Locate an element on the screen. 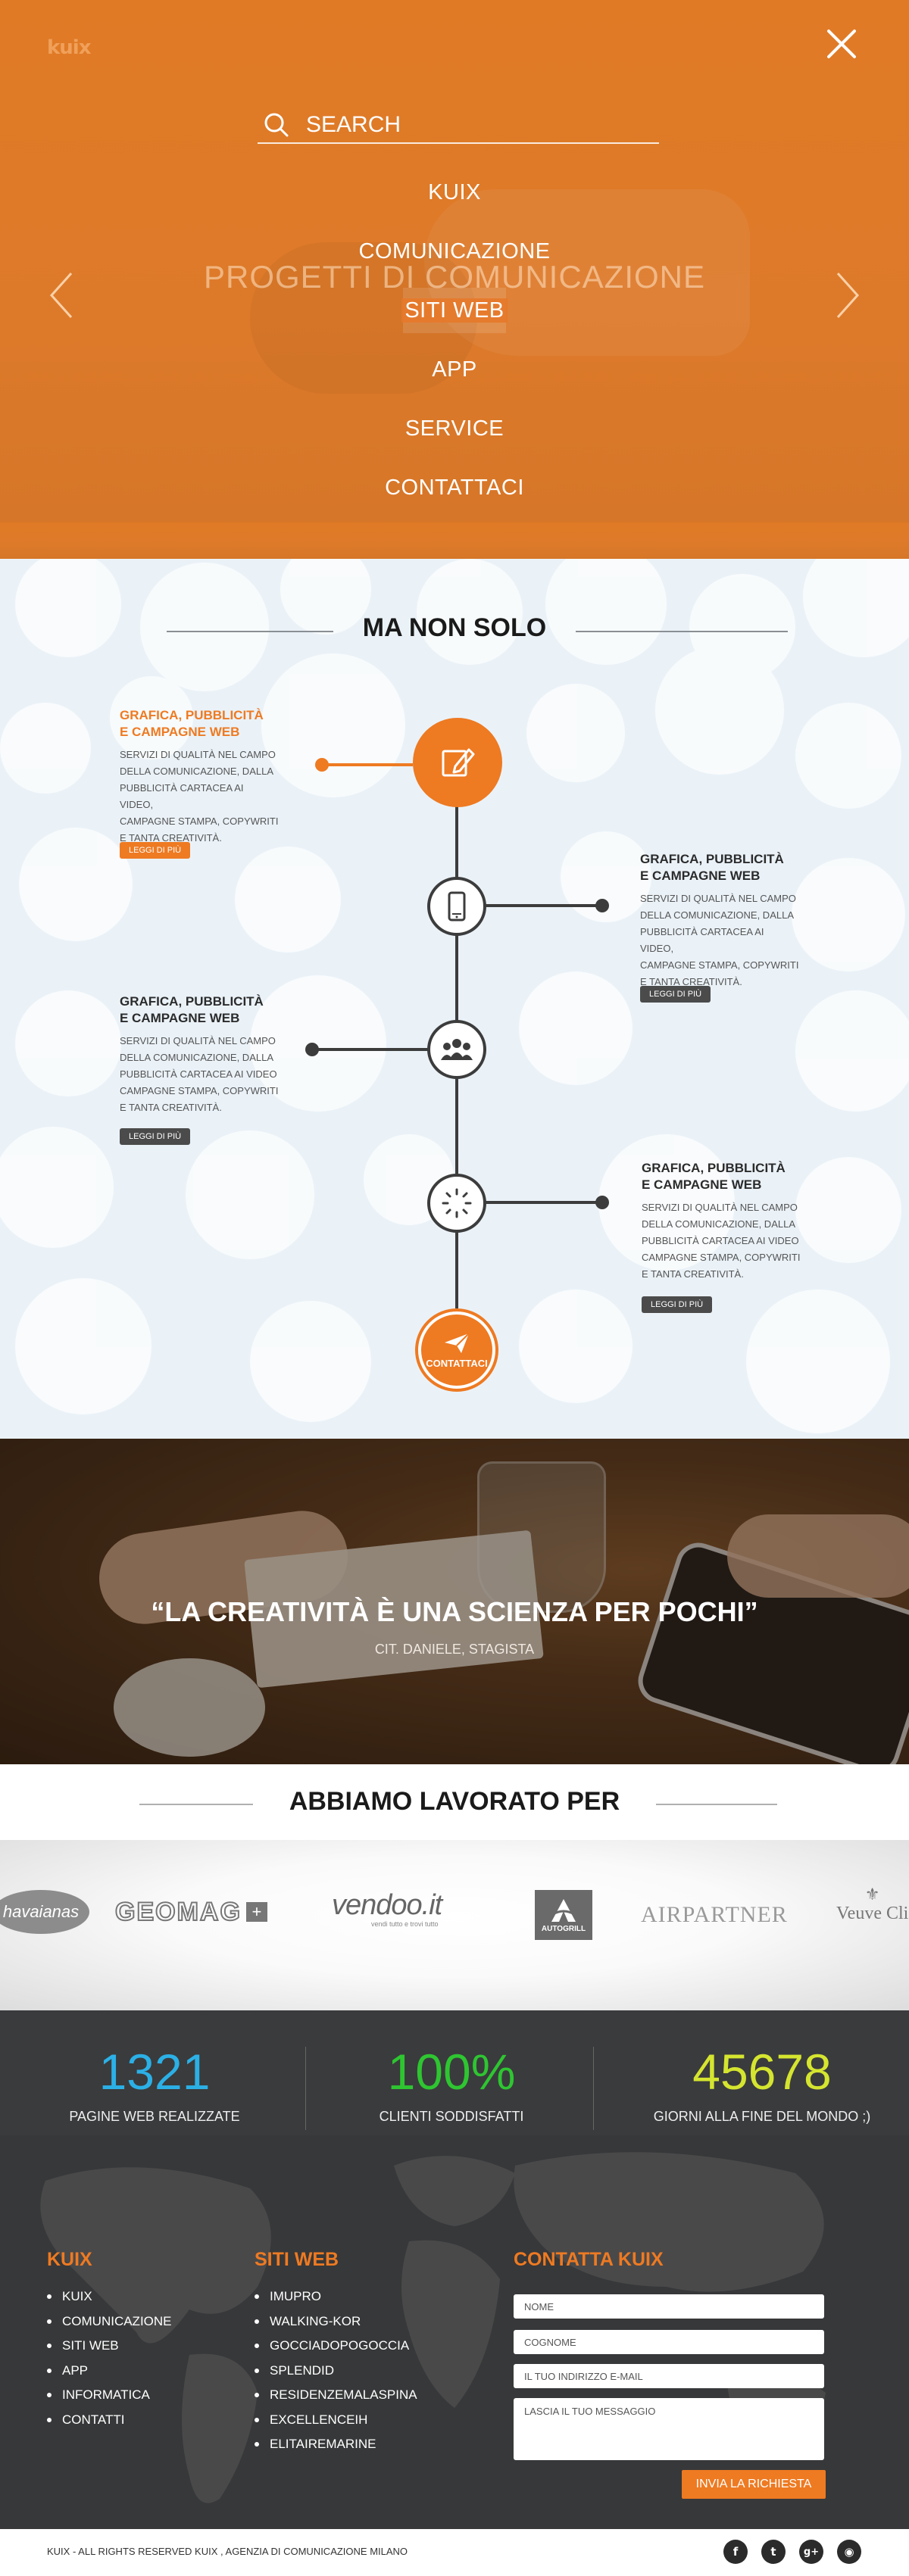 The width and height of the screenshot is (909, 2576). footer-link: ELITAIREMARINE is located at coordinates (336, 2448).